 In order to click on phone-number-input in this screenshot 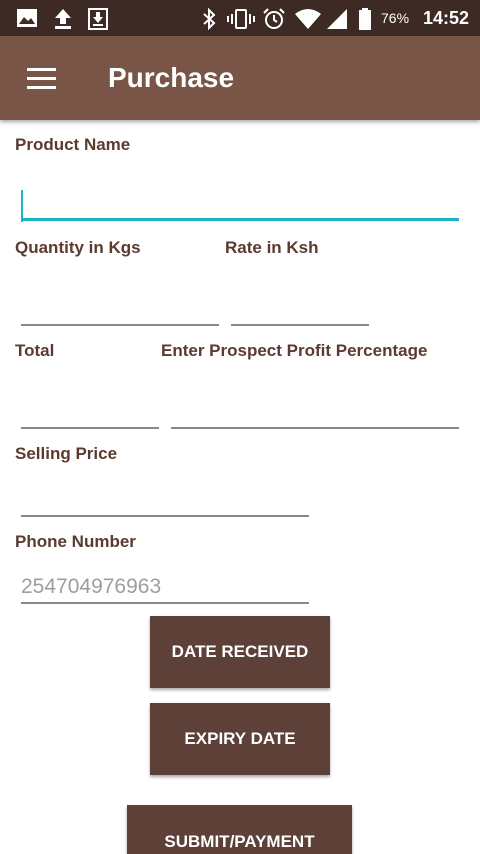, I will do `click(165, 587)`.